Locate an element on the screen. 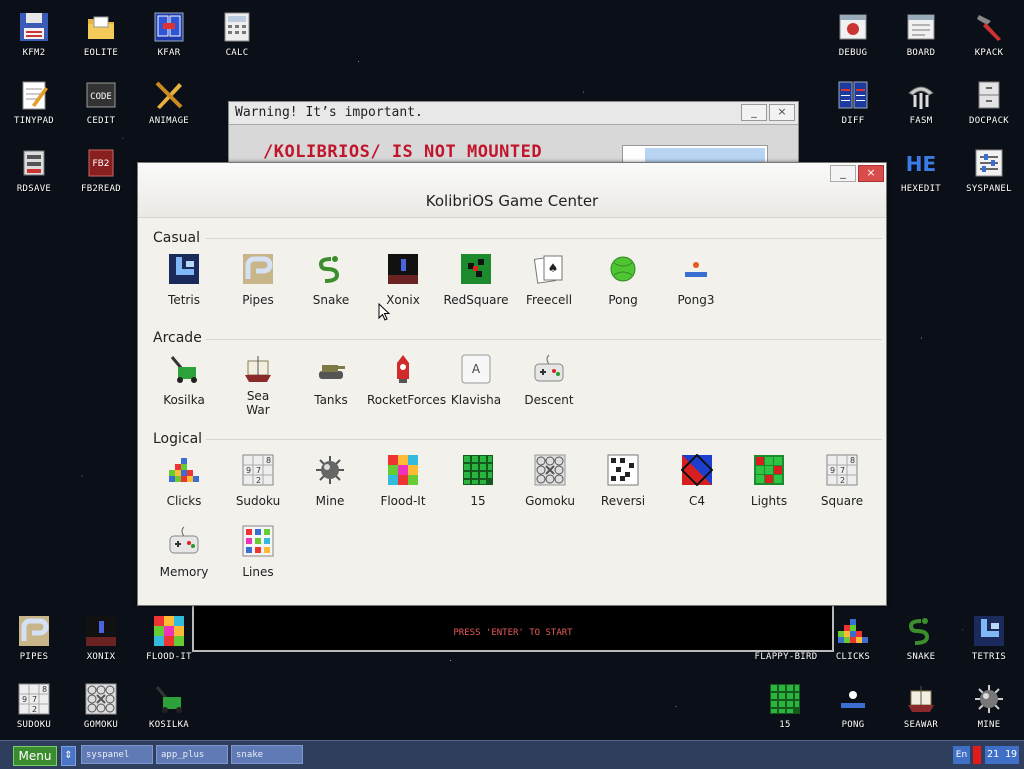 The height and width of the screenshot is (769, 1024). game-label: Square is located at coordinates (842, 501).